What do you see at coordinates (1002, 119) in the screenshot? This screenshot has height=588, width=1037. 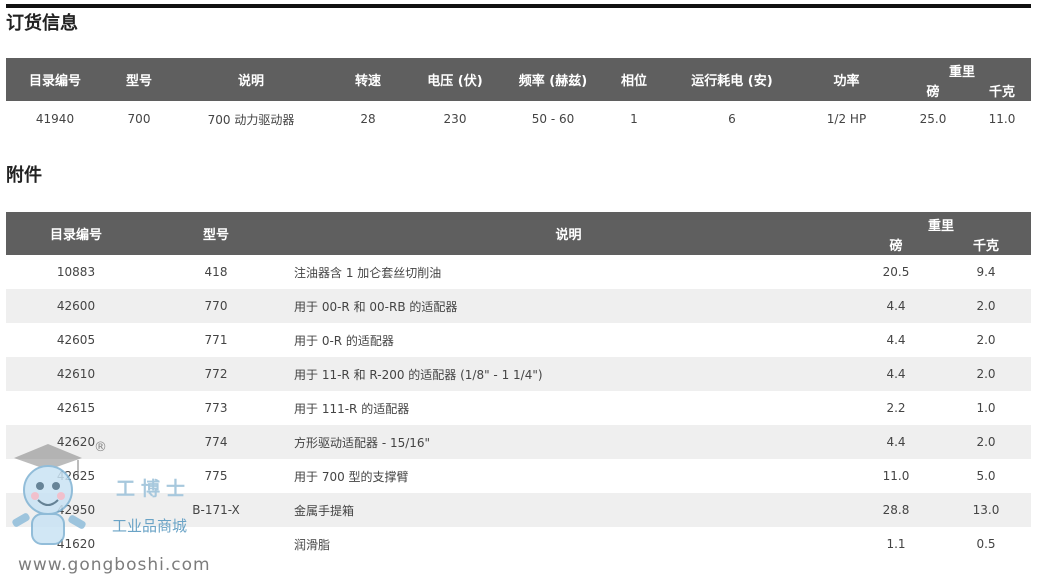 I see `cell-weight-kg: 11.0` at bounding box center [1002, 119].